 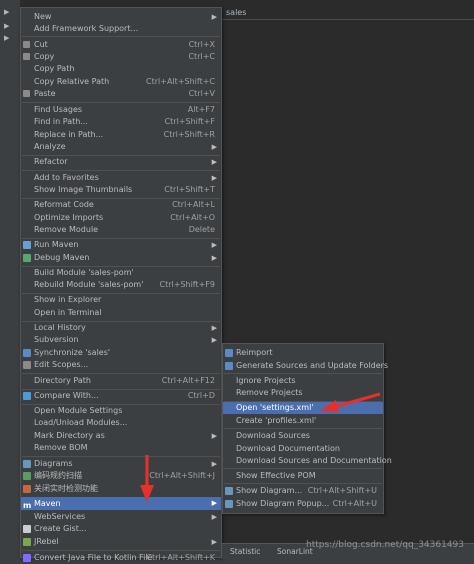 What do you see at coordinates (121, 503) in the screenshot?
I see `menu-item-maven: m Maven ▶` at bounding box center [121, 503].